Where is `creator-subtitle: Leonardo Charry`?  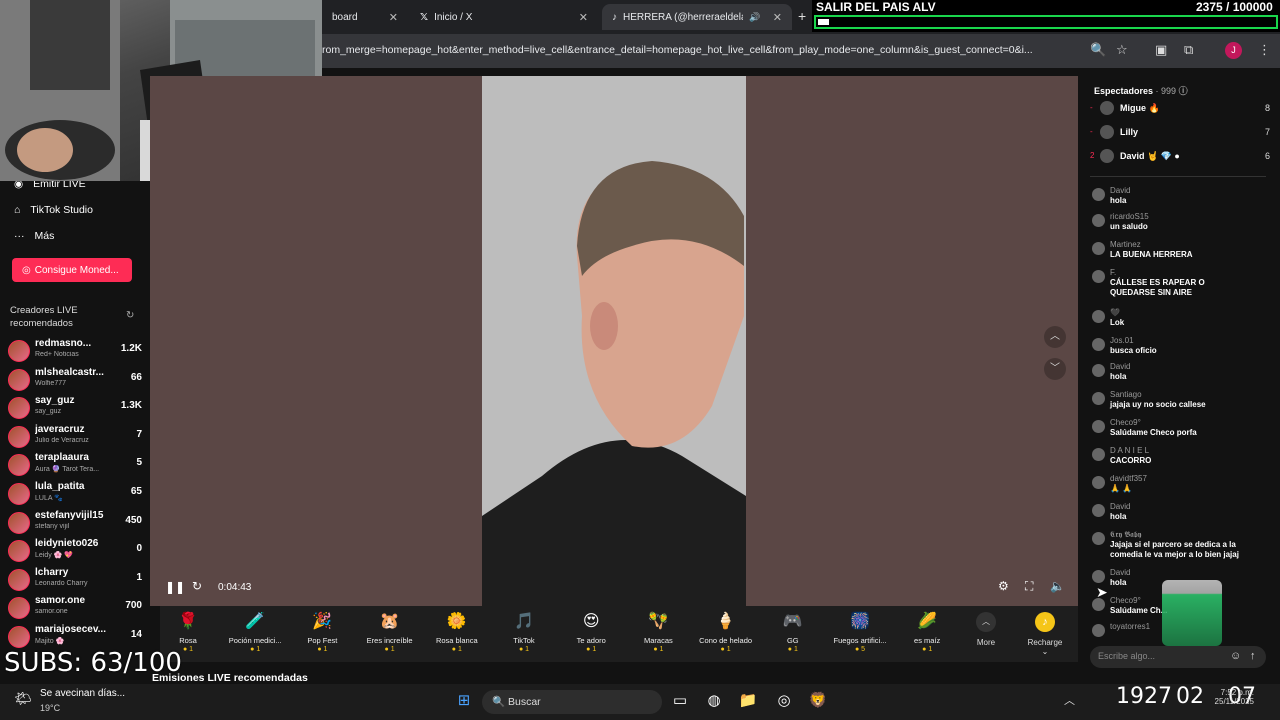
creator-subtitle: Leonardo Charry is located at coordinates (61, 583).